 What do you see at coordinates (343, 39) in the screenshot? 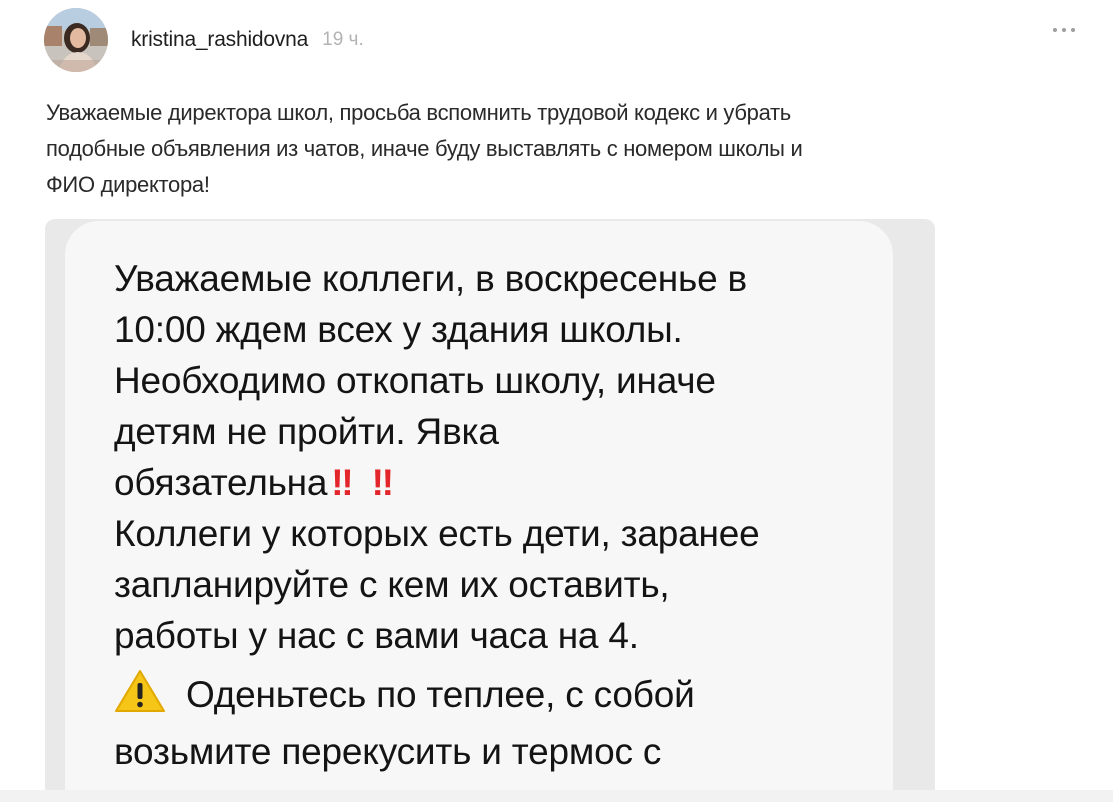
I see `post-time: 19 ч.` at bounding box center [343, 39].